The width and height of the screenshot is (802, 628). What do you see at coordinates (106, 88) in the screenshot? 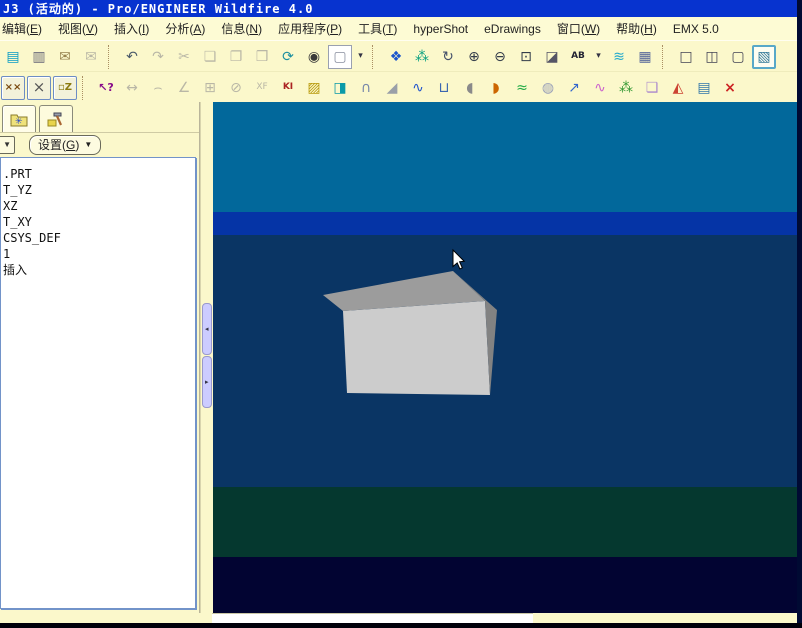
I see `context-help-icon: ↖?` at bounding box center [106, 88].